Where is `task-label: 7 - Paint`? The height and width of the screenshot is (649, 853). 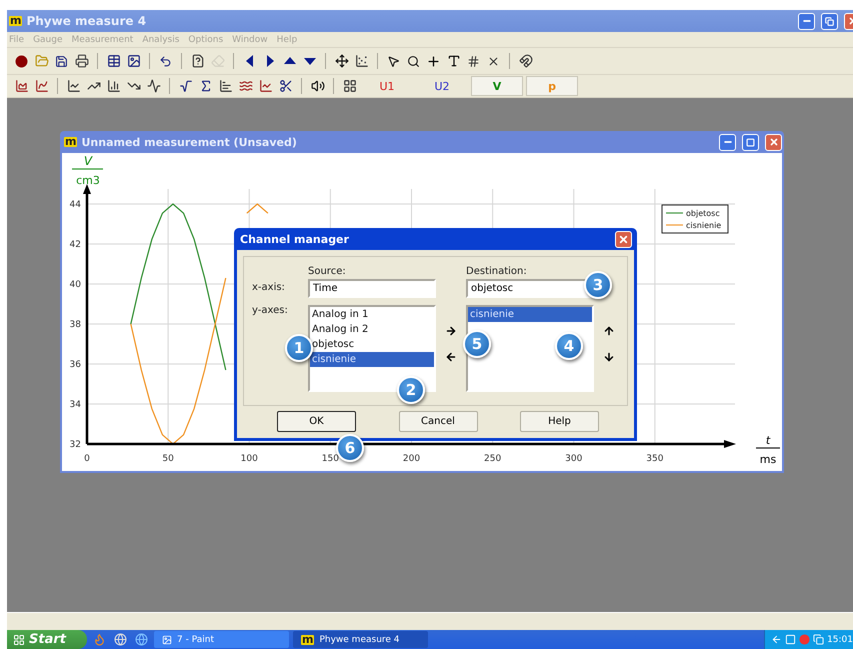 task-label: 7 - Paint is located at coordinates (195, 639).